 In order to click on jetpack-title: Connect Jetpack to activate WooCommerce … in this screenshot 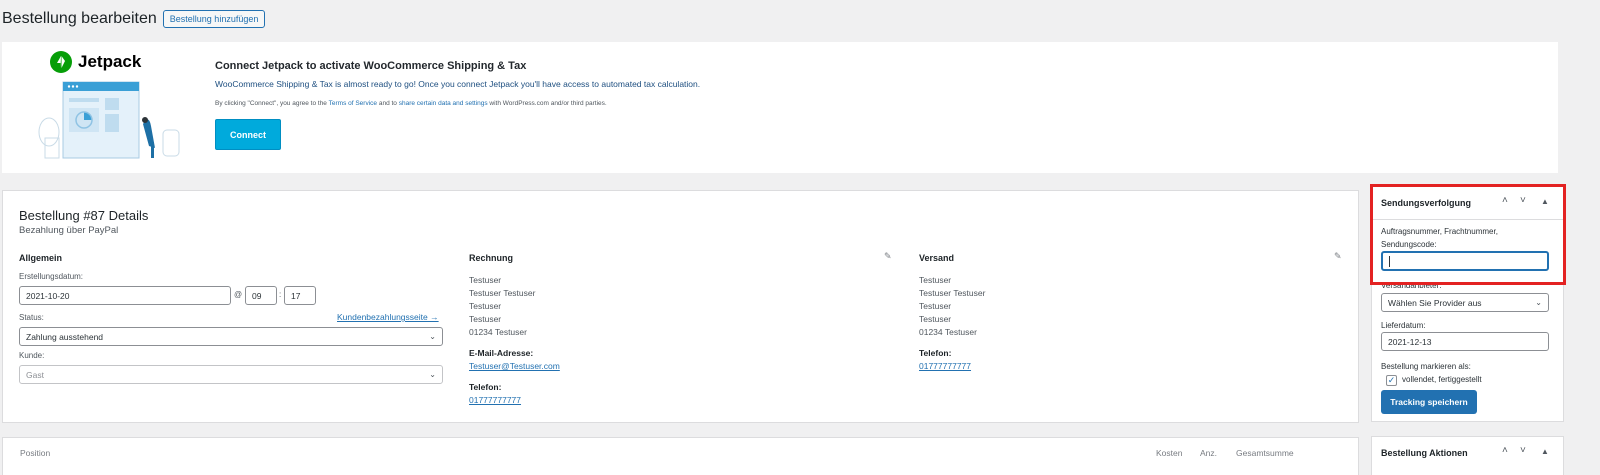, I will do `click(371, 66)`.